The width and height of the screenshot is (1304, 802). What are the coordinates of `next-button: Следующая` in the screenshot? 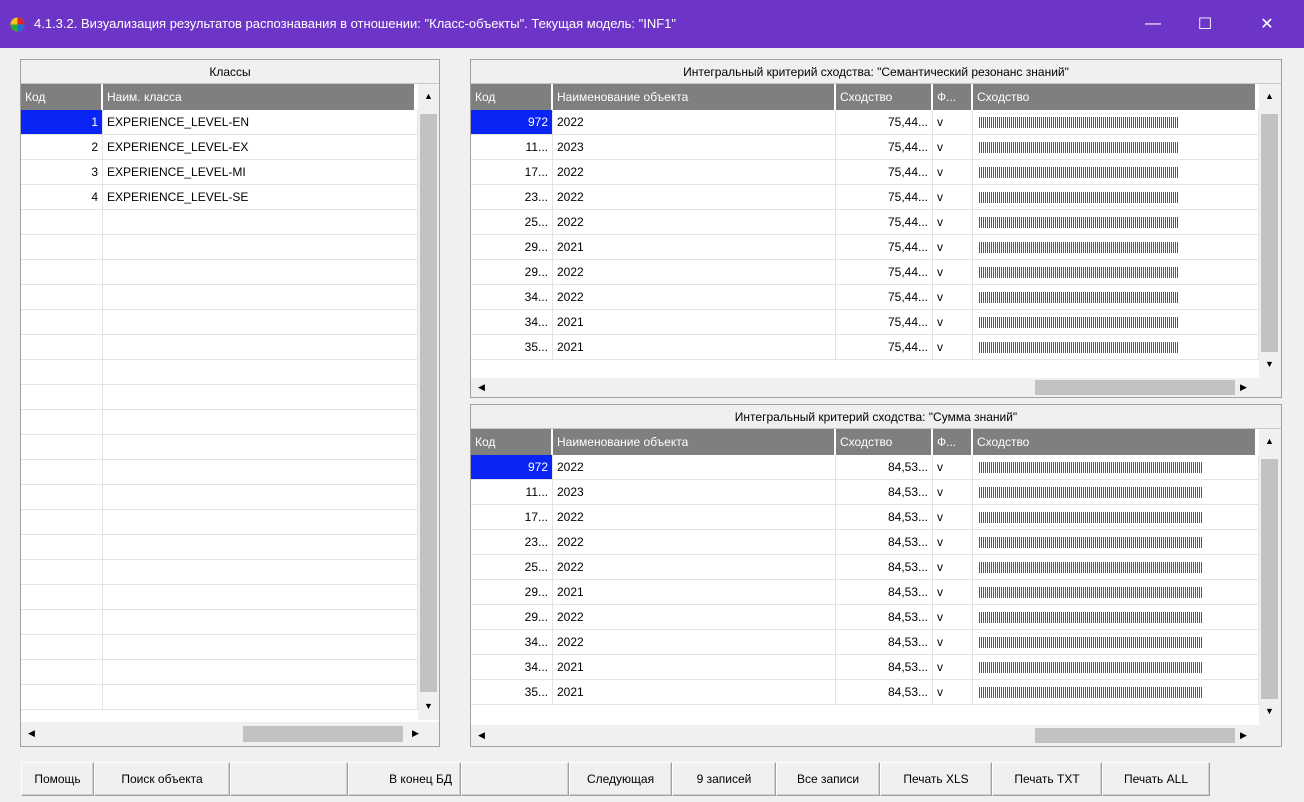 It's located at (620, 779).